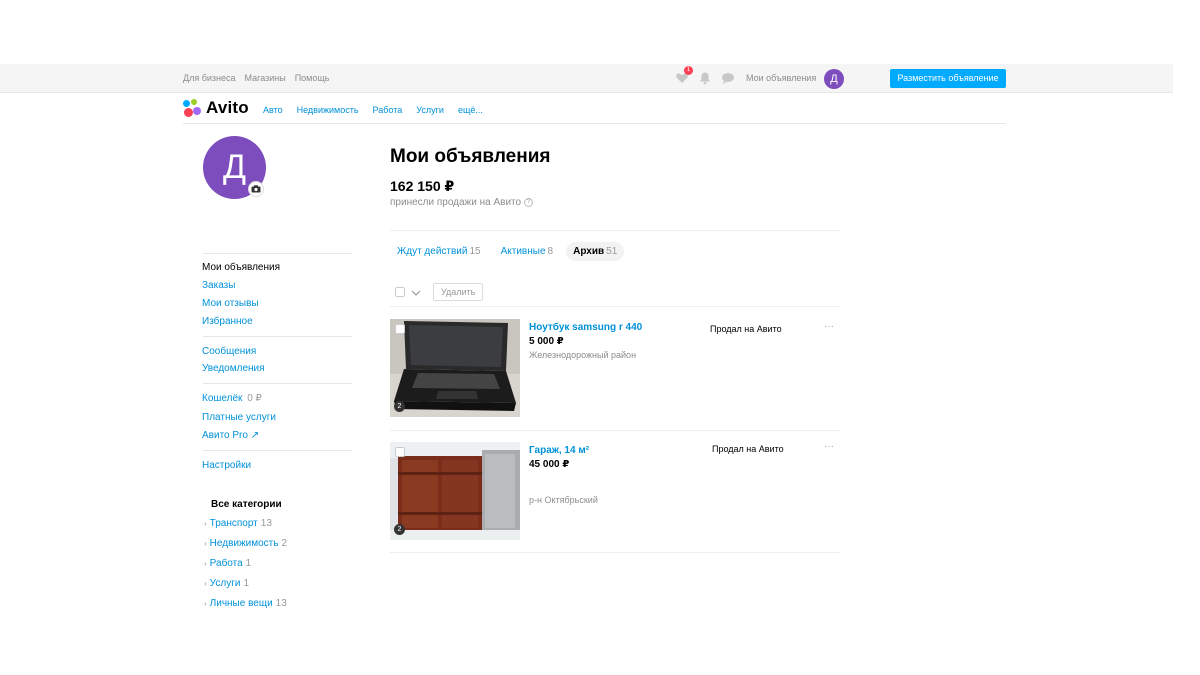 Image resolution: width=1200 pixels, height=675 pixels. Describe the element at coordinates (475, 251) in the screenshot. I see `tab-count: 15` at that location.